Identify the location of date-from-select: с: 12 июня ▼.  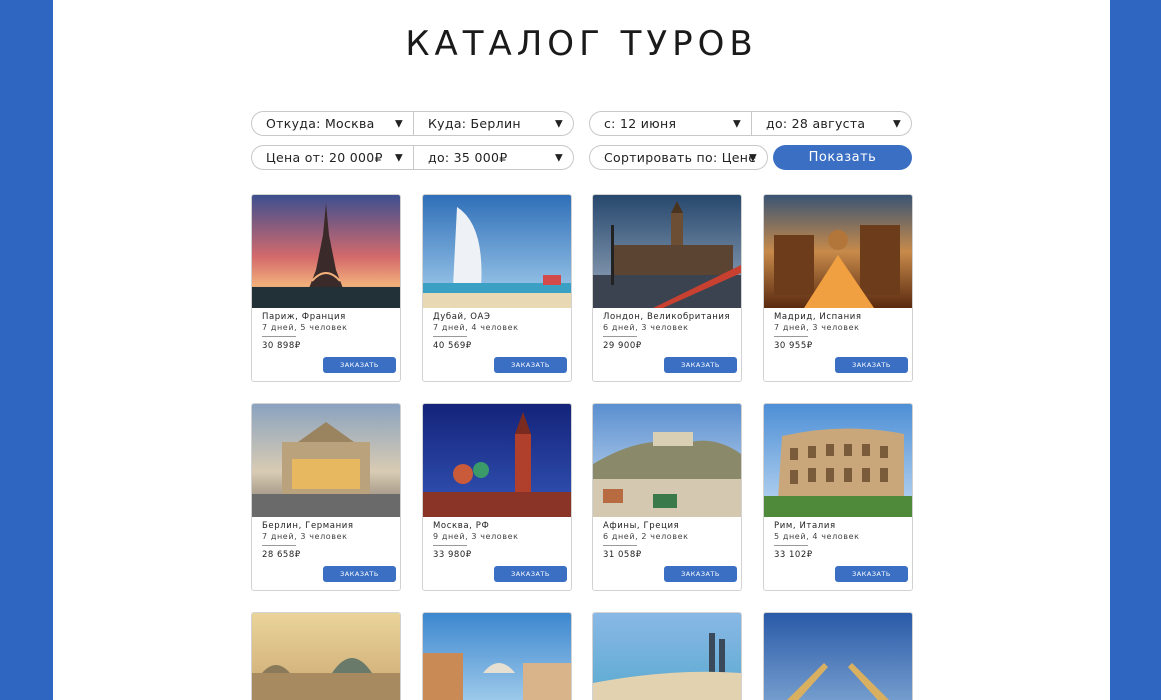
(670, 123).